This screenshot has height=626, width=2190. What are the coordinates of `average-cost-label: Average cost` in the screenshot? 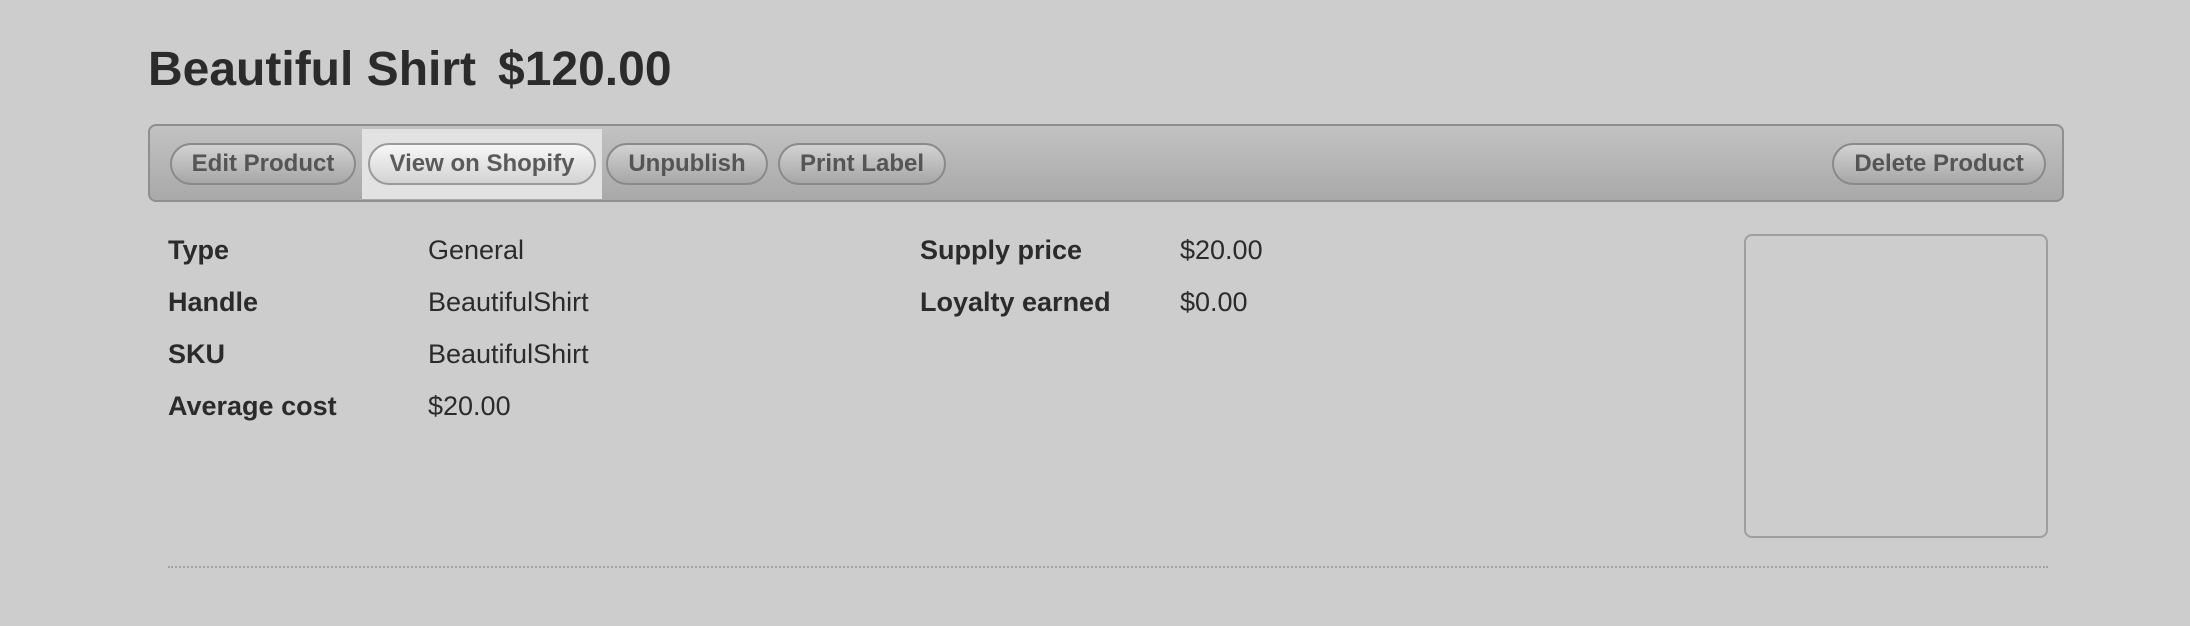 It's located at (252, 406).